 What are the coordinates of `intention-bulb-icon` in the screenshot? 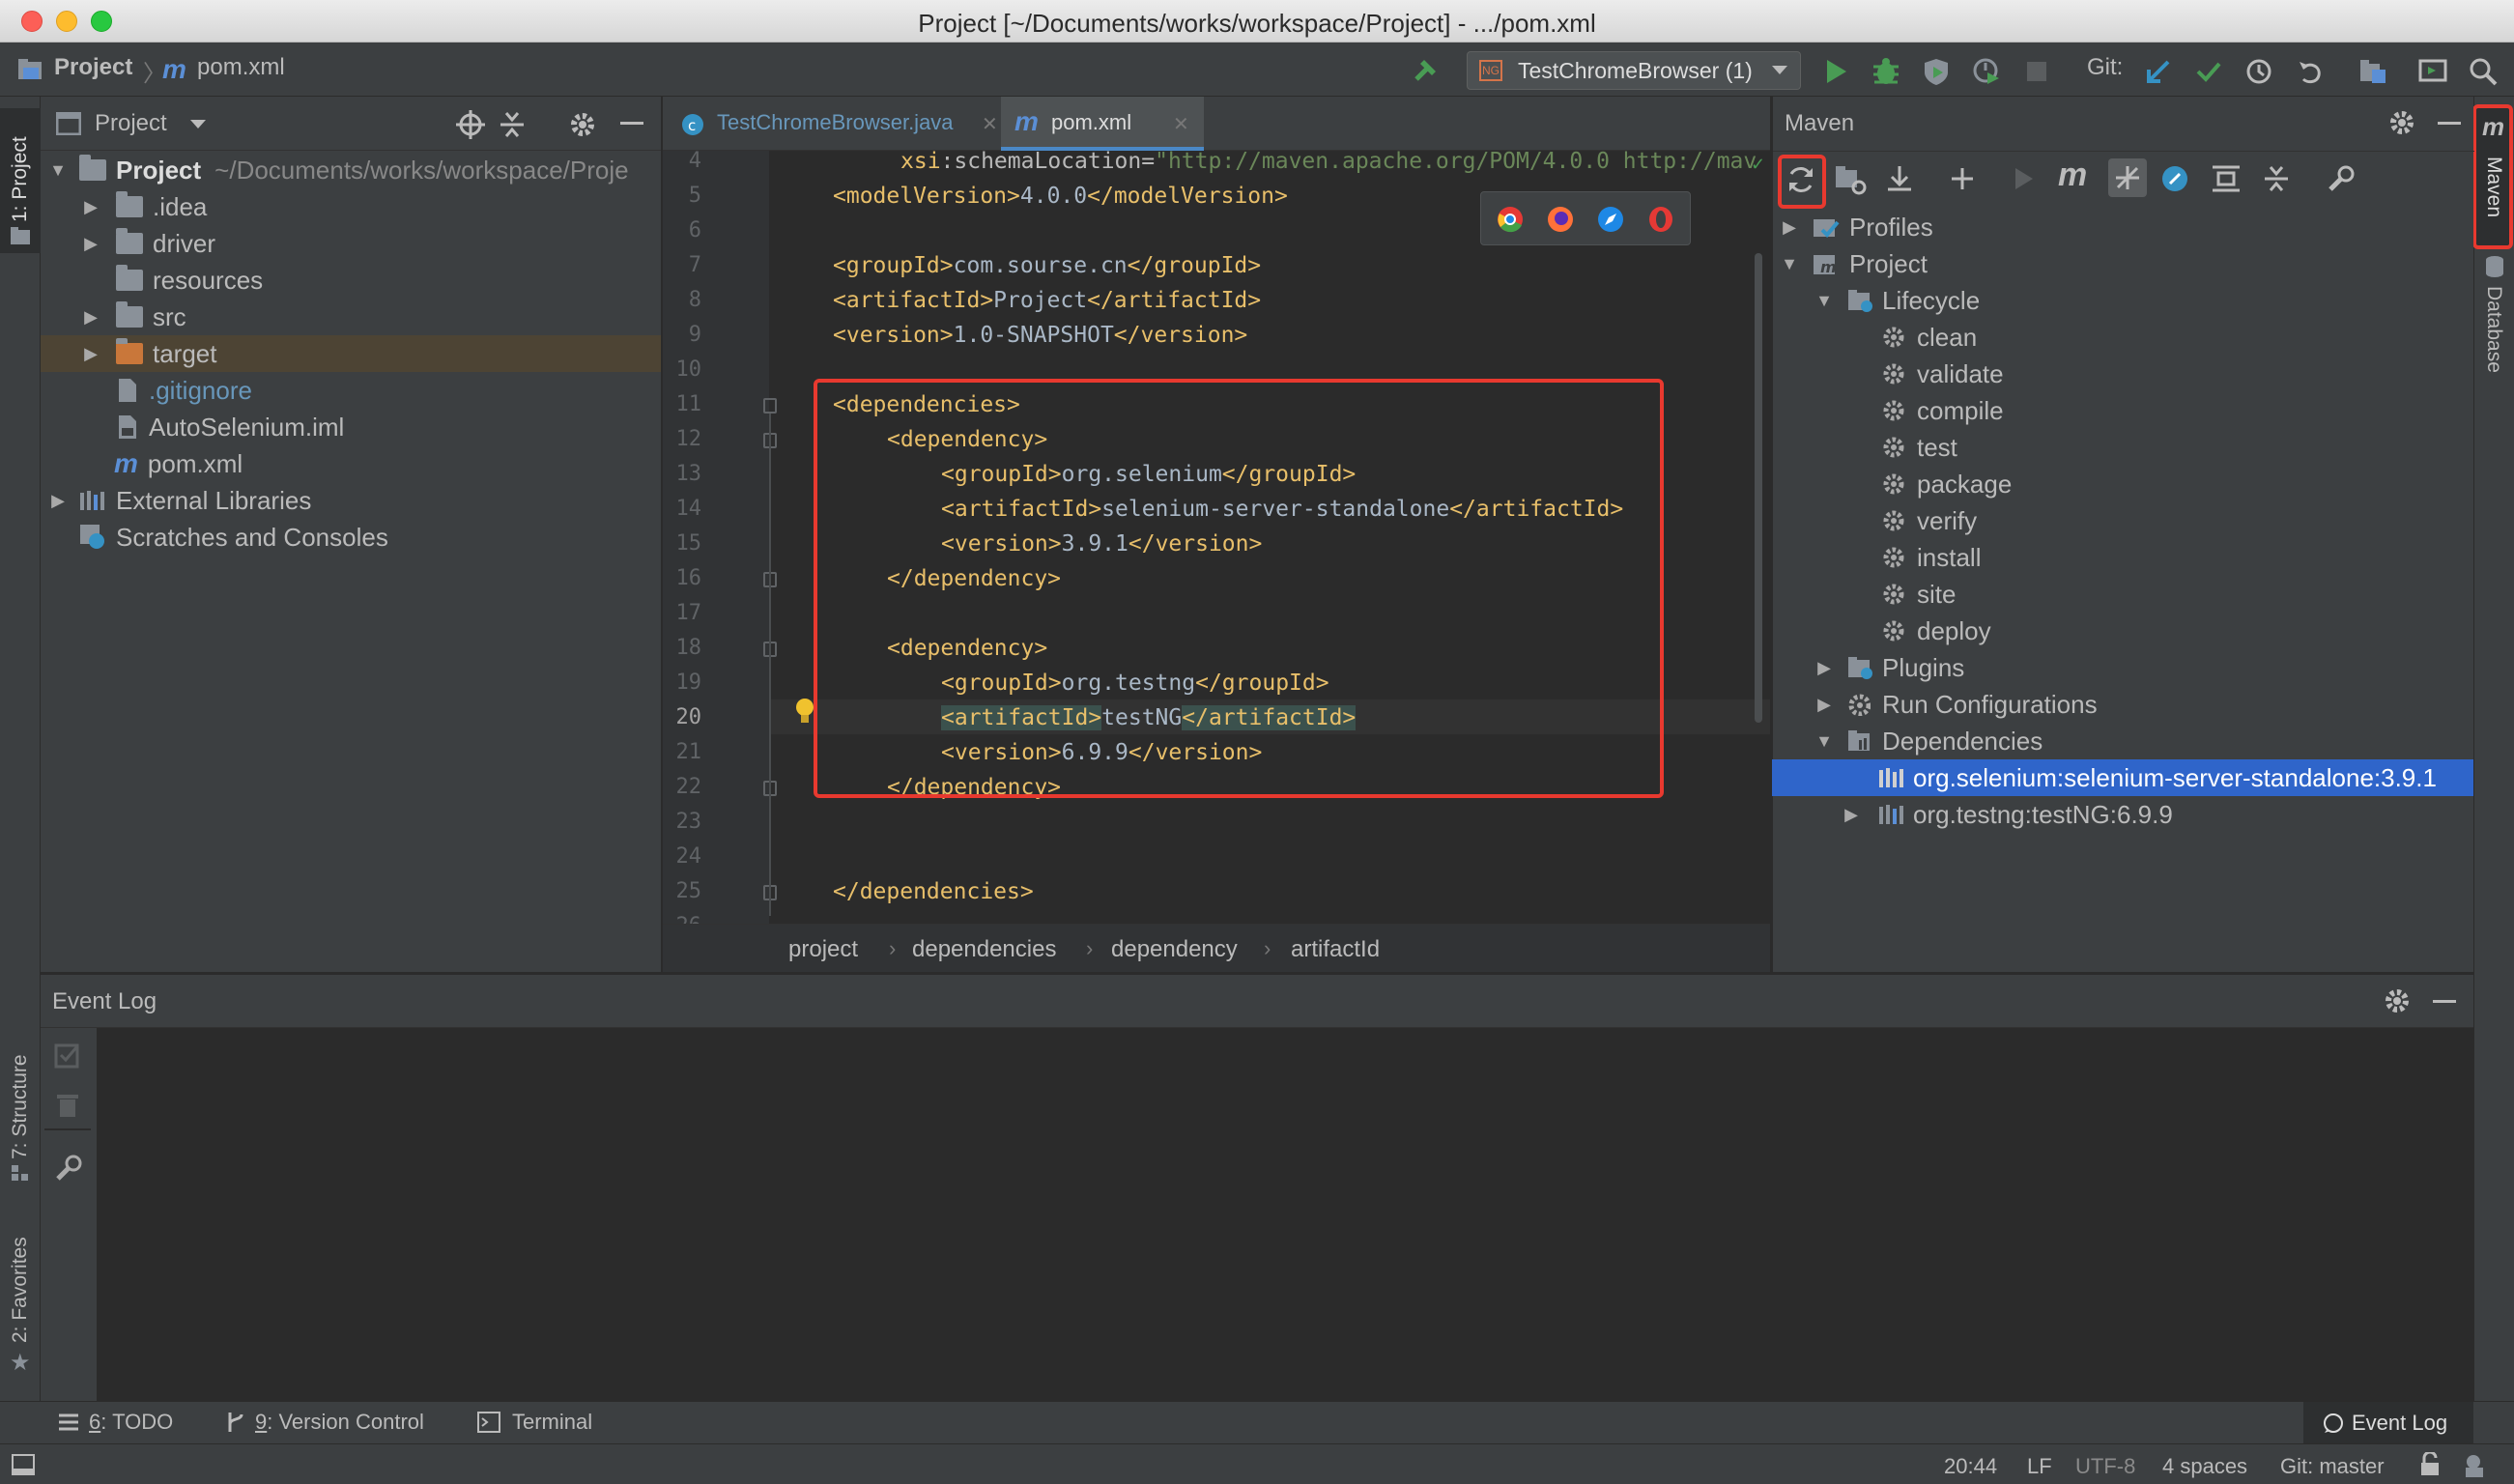 It's located at (805, 712).